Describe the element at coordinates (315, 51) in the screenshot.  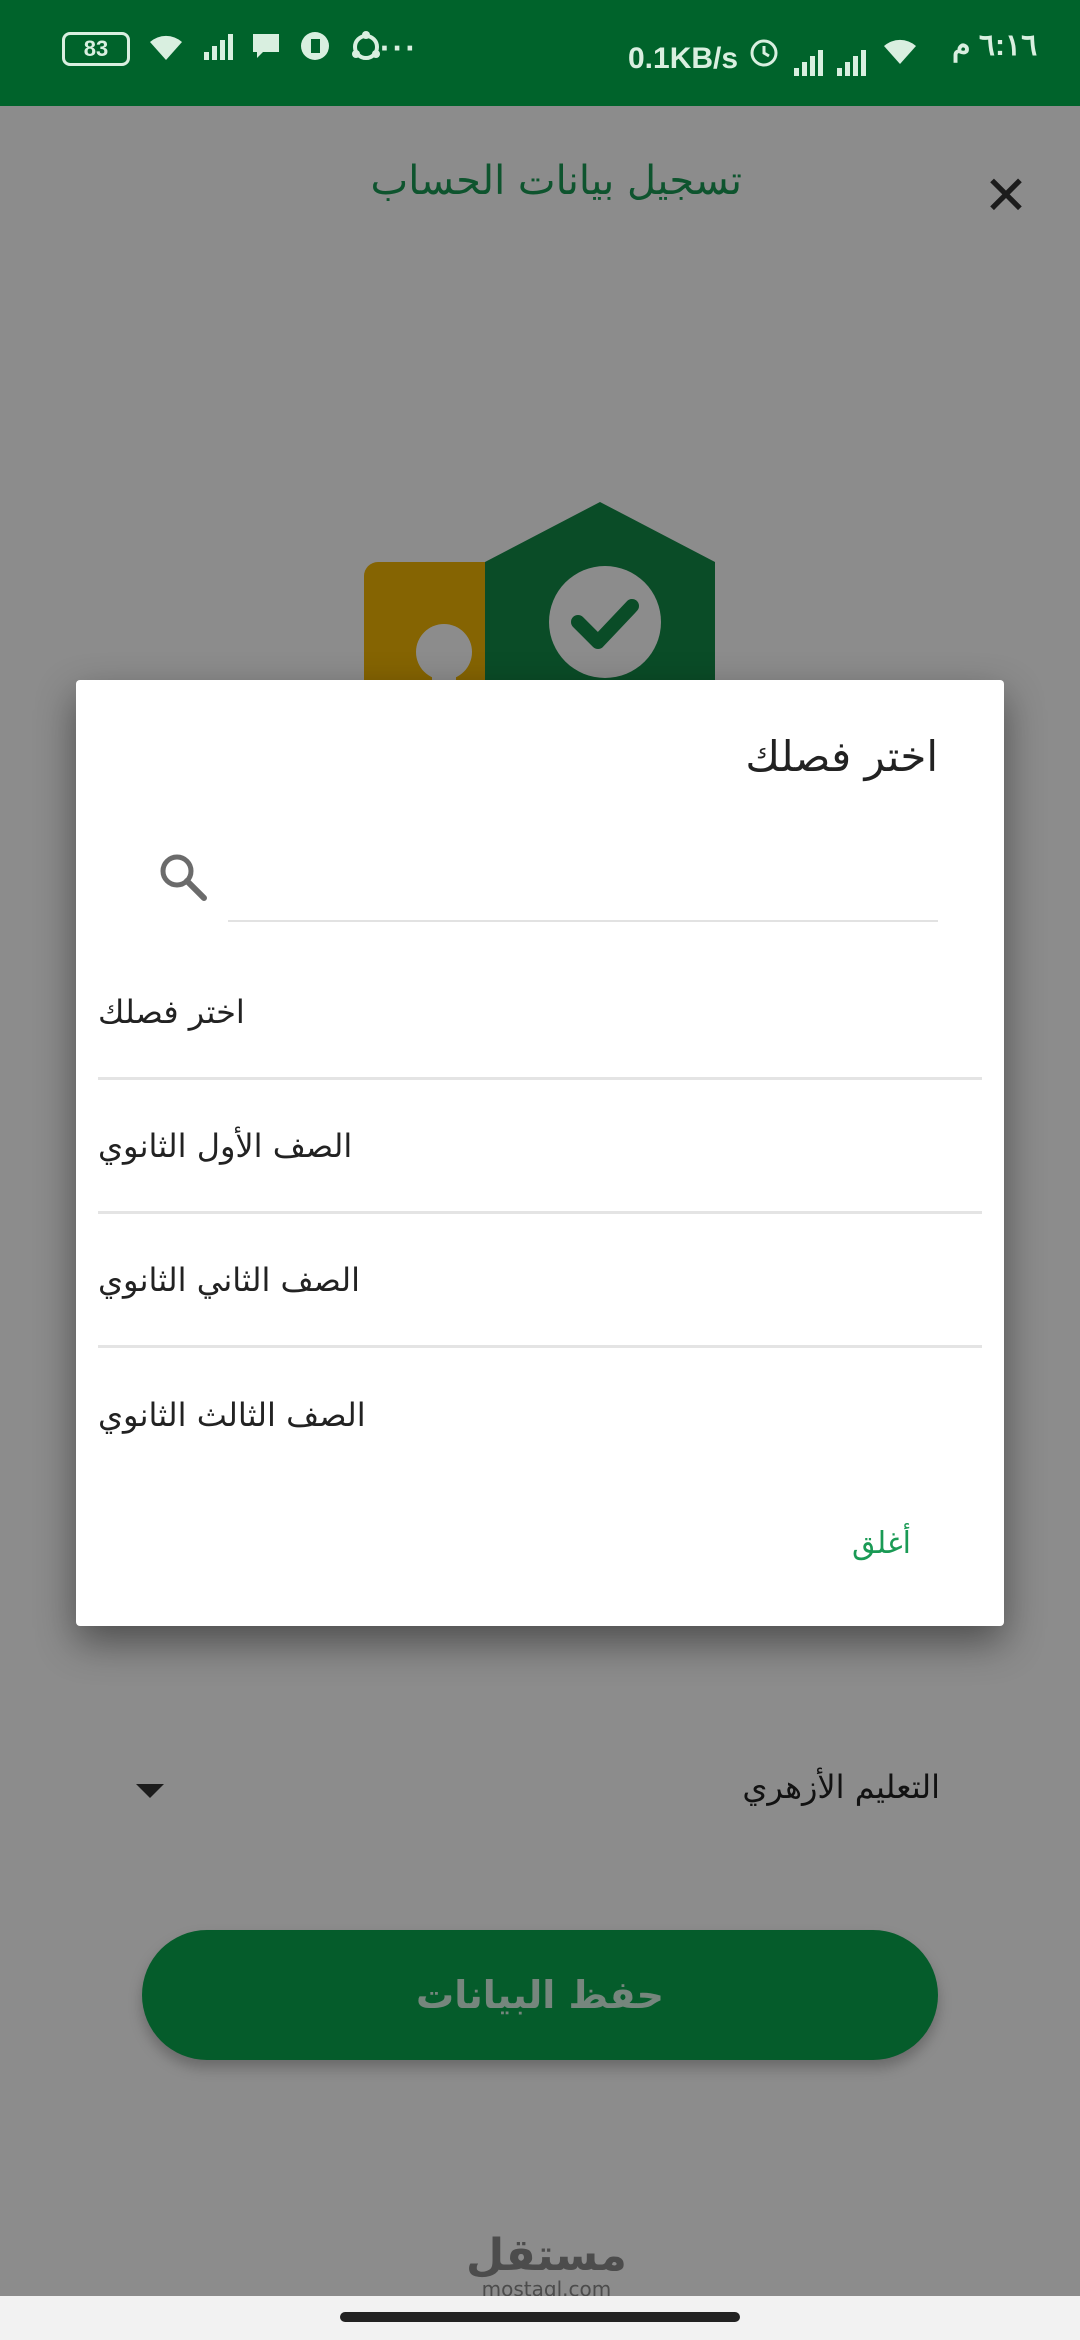
I see `app-notification-icon` at that location.